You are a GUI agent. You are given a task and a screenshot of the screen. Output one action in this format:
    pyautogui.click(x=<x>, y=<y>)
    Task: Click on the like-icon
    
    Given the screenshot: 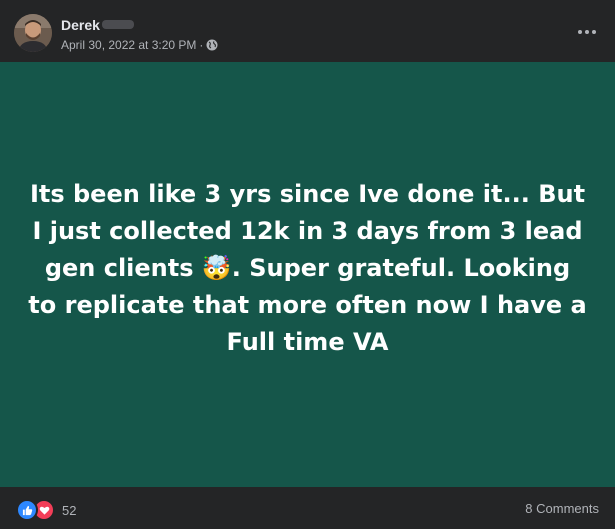 What is the action you would take?
    pyautogui.click(x=27, y=510)
    